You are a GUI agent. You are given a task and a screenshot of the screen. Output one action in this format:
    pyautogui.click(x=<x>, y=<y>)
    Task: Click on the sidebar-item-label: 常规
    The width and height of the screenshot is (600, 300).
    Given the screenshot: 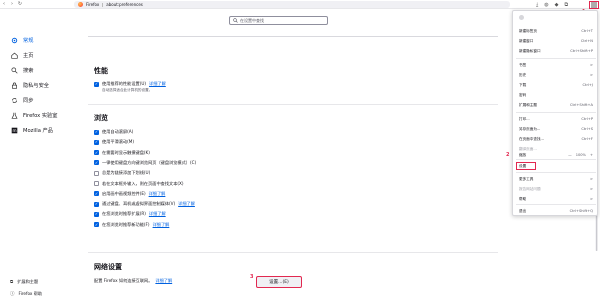 What is the action you would take?
    pyautogui.click(x=28, y=40)
    